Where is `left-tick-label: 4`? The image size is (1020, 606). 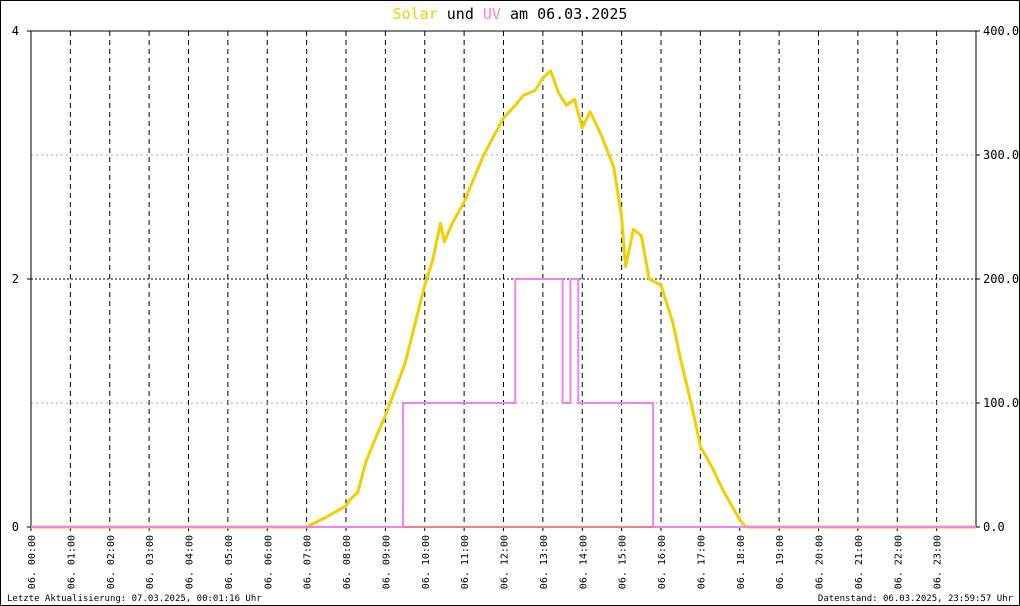
left-tick-label: 4 is located at coordinates (15, 31).